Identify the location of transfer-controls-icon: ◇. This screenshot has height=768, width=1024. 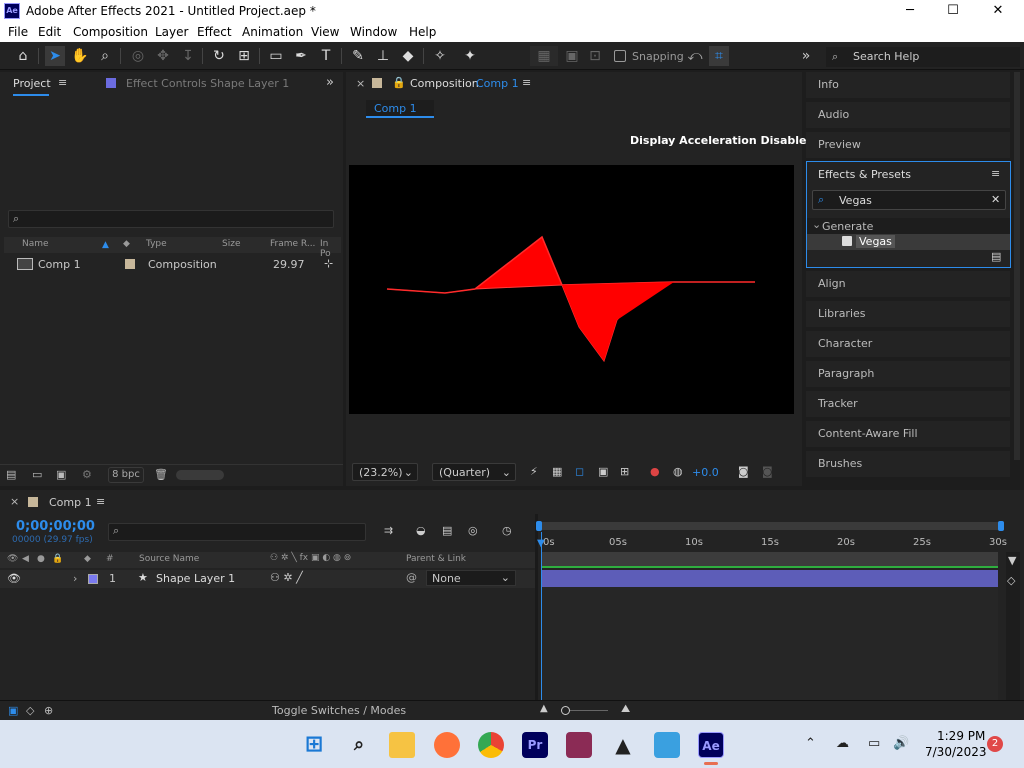
(30, 710).